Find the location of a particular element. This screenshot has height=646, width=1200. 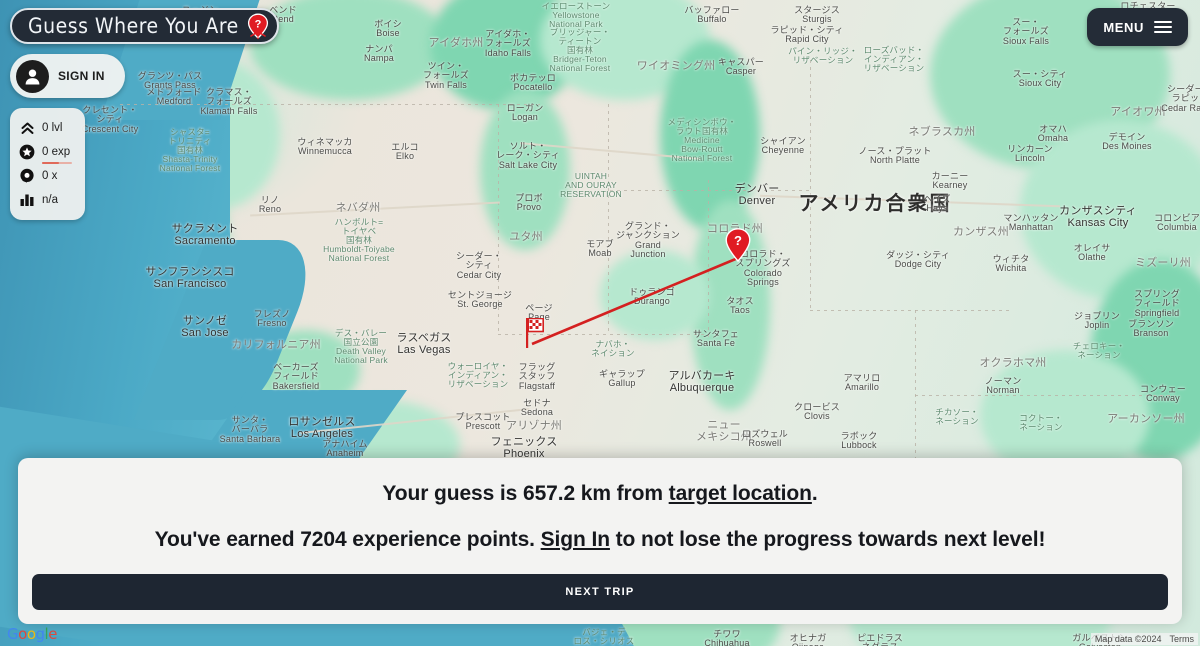

target-location-marker: ? is located at coordinates (744, 264).